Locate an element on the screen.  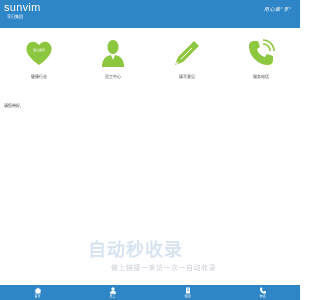
heart-icon: 用心做孚 is located at coordinates (39, 53).